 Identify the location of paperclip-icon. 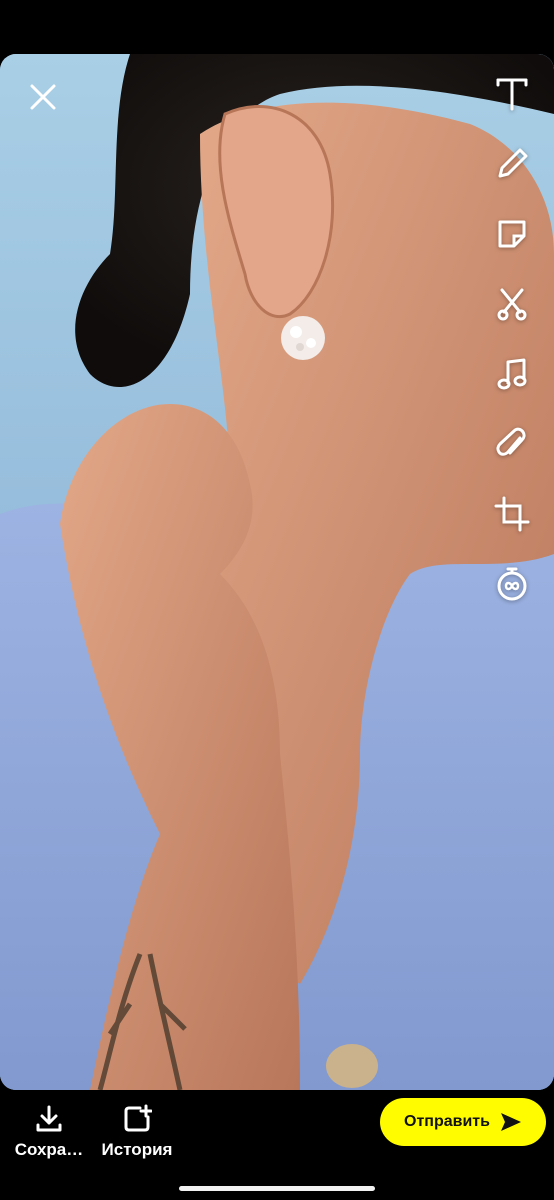
(511, 441).